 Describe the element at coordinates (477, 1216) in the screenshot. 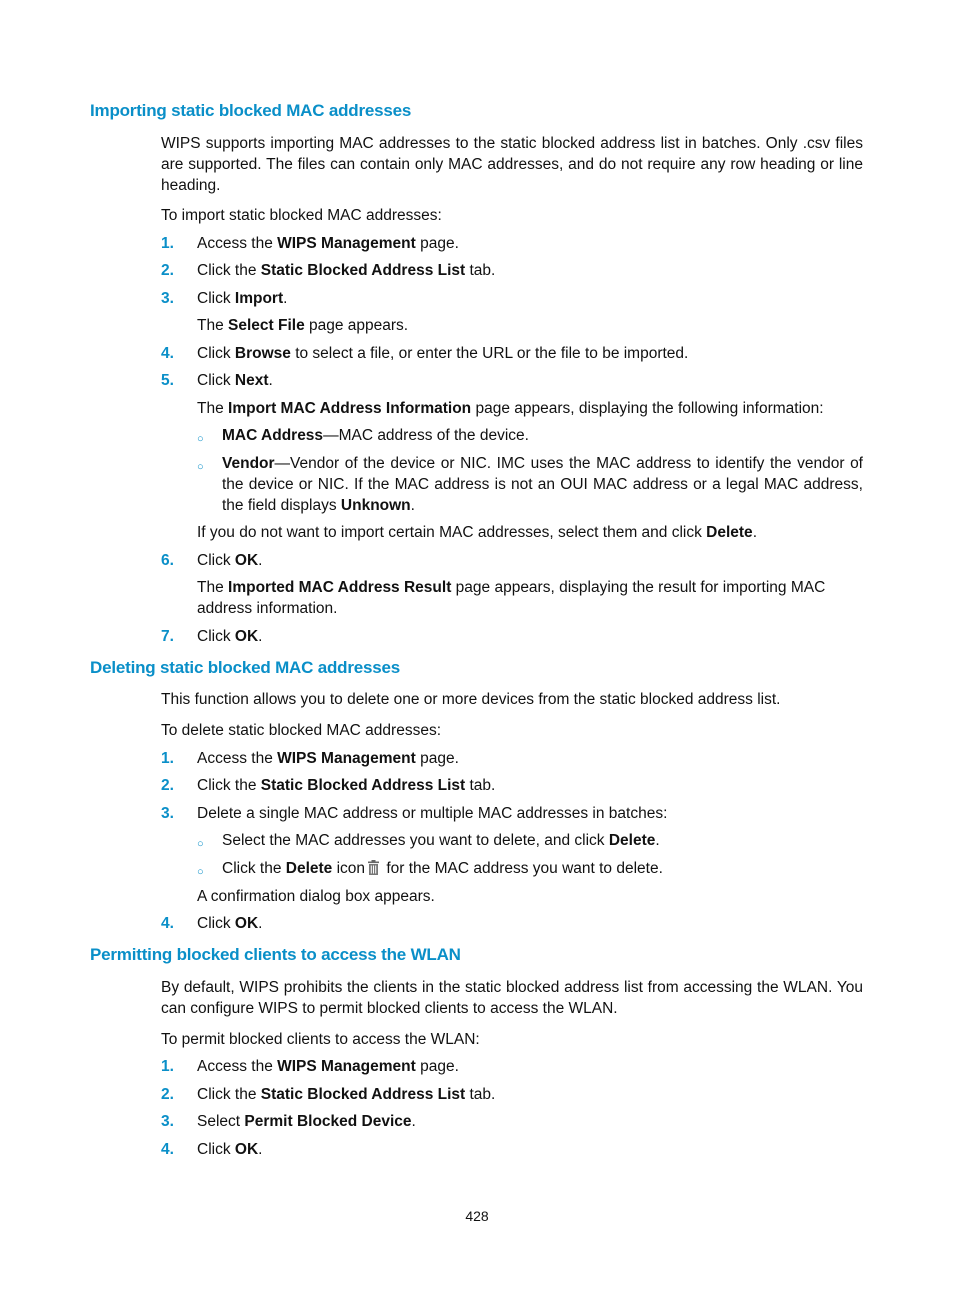

I see `page-number: 428` at that location.